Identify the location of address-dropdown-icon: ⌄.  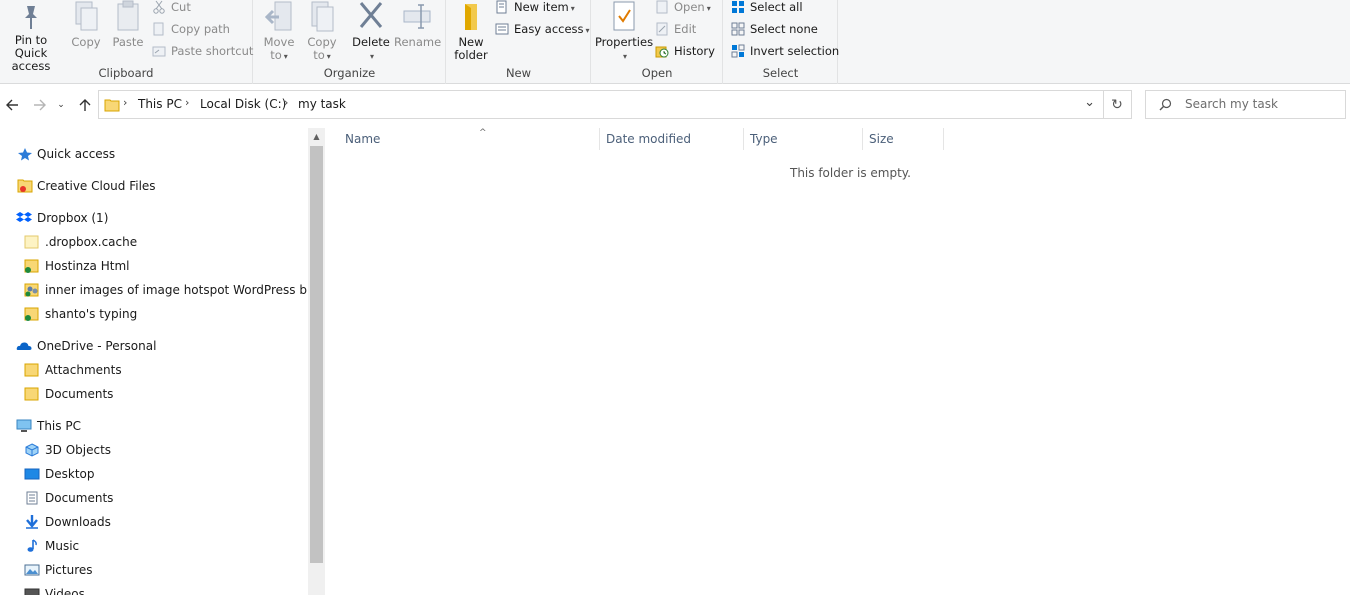
(1089, 102).